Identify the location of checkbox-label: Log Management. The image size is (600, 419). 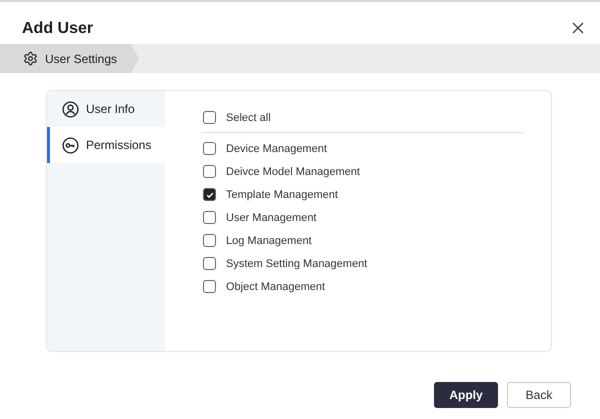
(269, 240).